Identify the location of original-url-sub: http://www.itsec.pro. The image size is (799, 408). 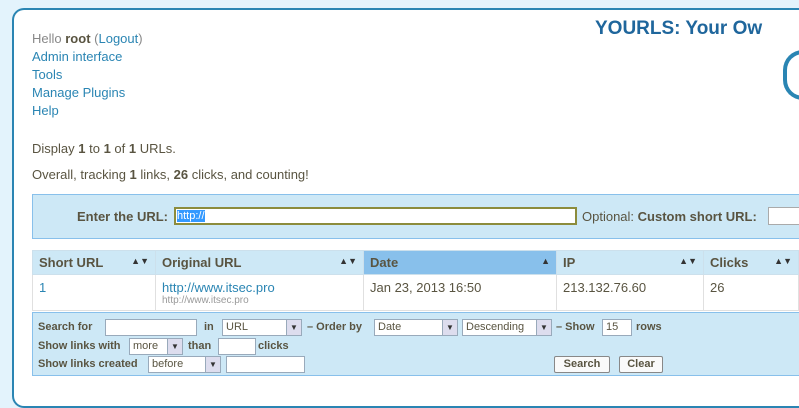
(205, 300).